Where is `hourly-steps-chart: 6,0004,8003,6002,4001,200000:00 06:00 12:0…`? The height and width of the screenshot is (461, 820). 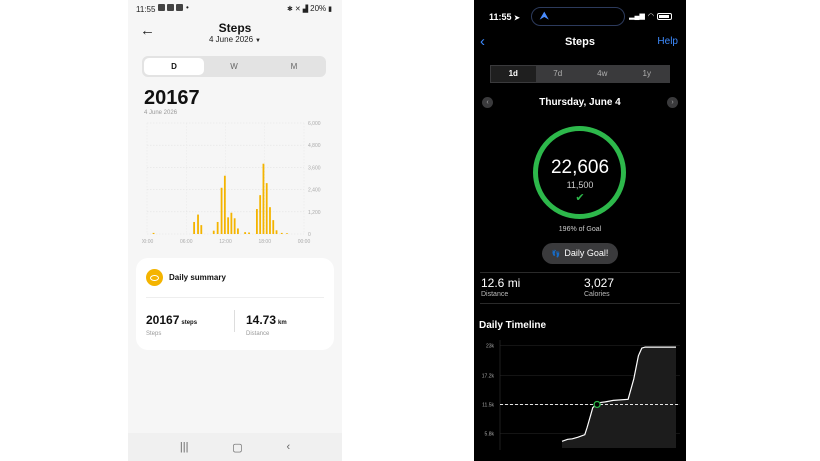
hourly-steps-chart: 6,0004,8003,6002,4001,200000:00 06:00 12:0… is located at coordinates (231, 183).